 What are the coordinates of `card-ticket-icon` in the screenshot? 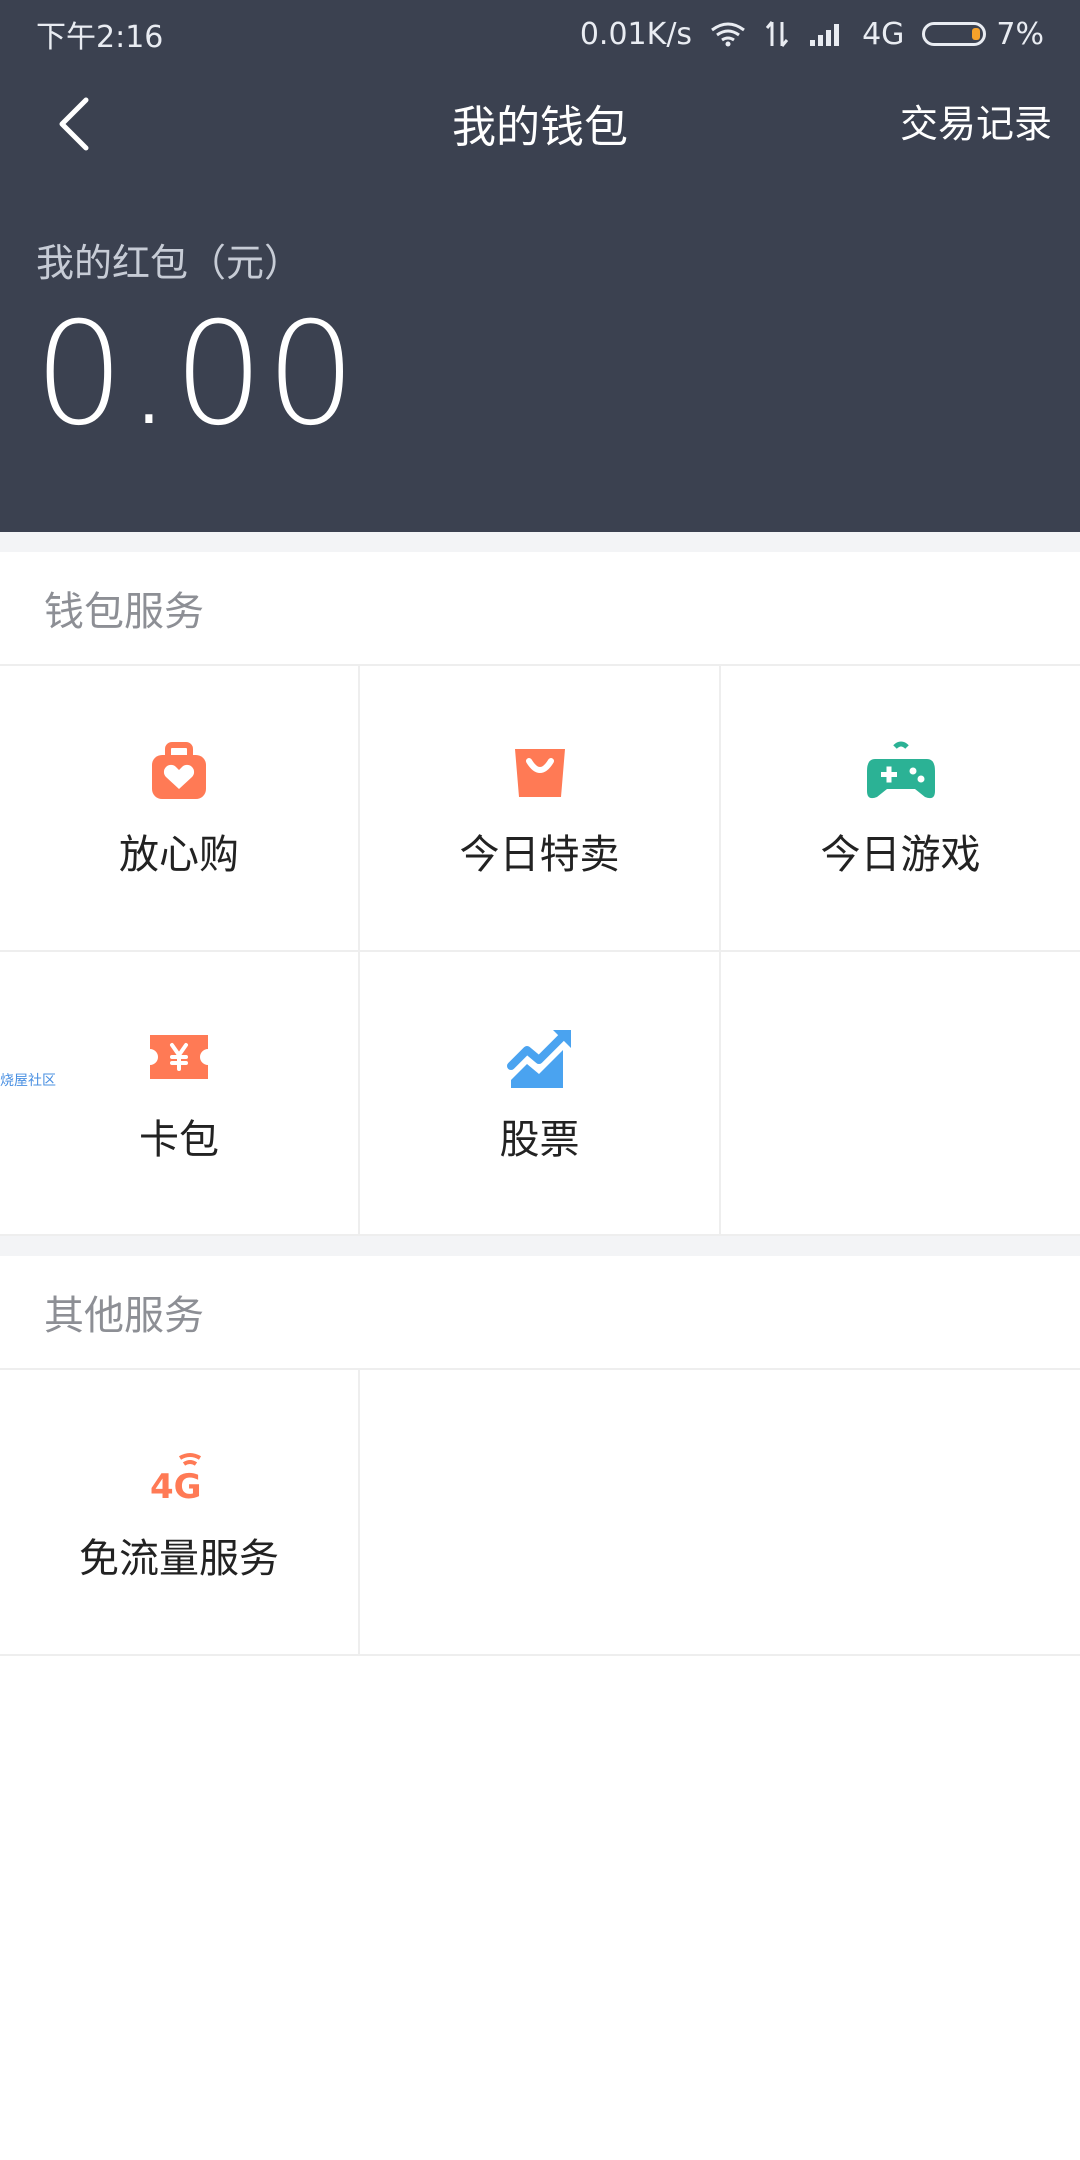 It's located at (179, 1057).